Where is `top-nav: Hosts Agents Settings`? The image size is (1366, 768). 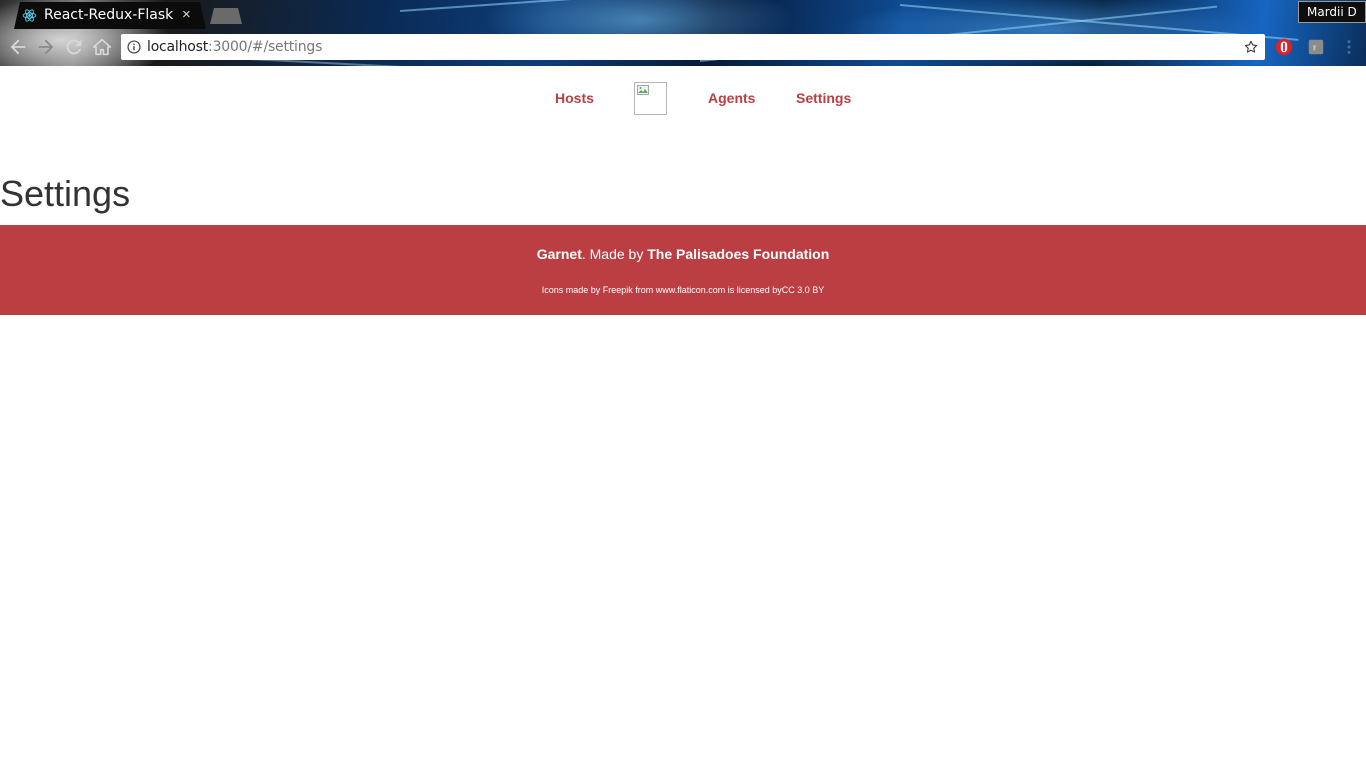 top-nav: Hosts Agents Settings is located at coordinates (683, 99).